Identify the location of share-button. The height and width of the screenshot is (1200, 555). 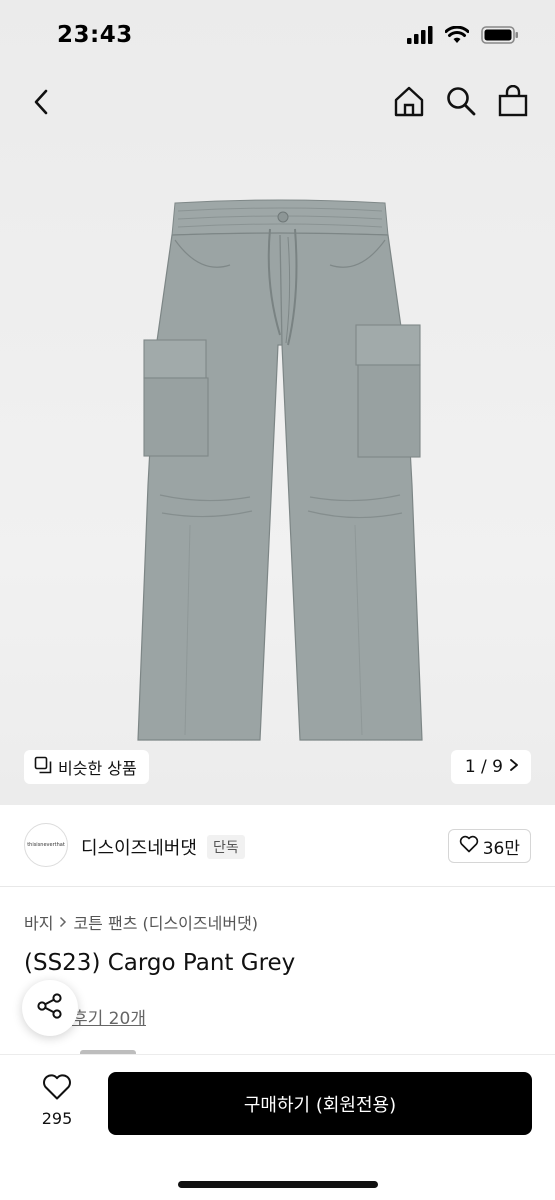
(50, 1008).